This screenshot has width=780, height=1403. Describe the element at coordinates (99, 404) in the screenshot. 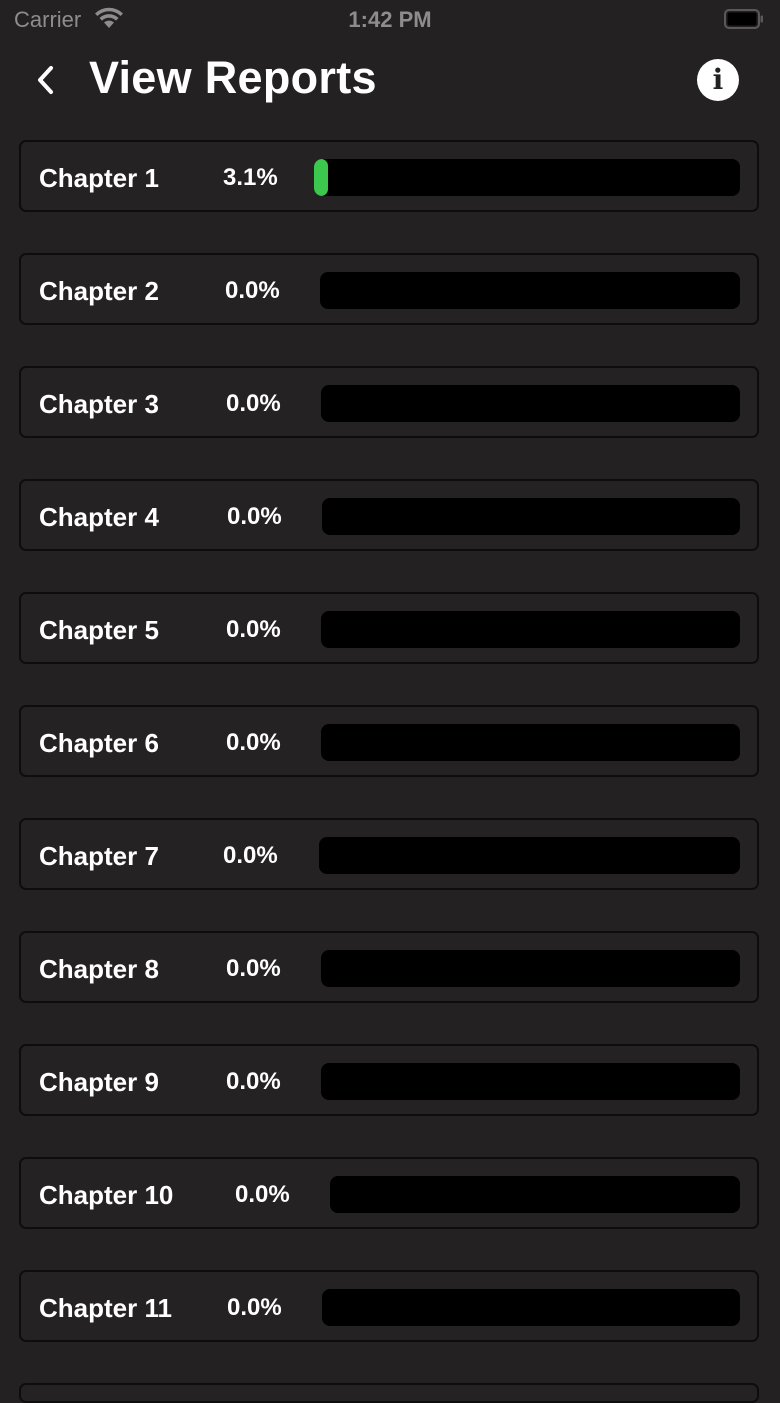

I see `chapter-label: Chapter 3` at that location.